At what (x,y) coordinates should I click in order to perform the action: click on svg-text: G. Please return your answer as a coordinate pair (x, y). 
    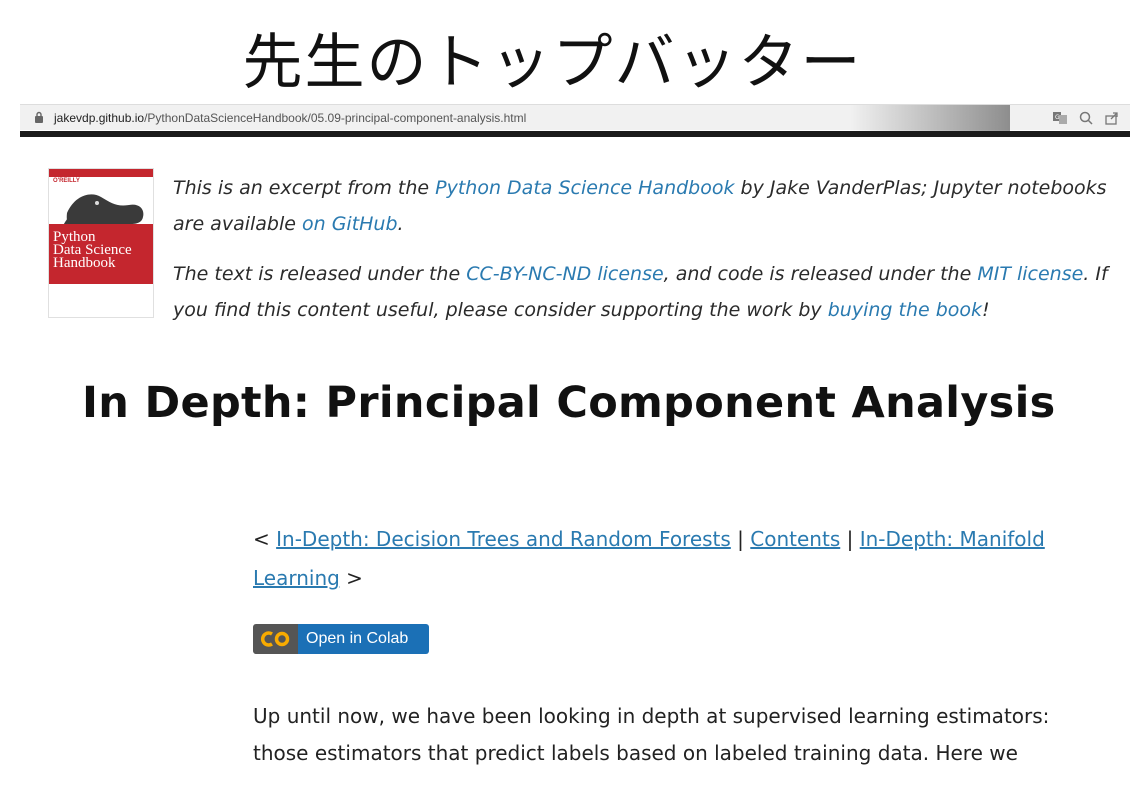
    Looking at the image, I should click on (1057, 117).